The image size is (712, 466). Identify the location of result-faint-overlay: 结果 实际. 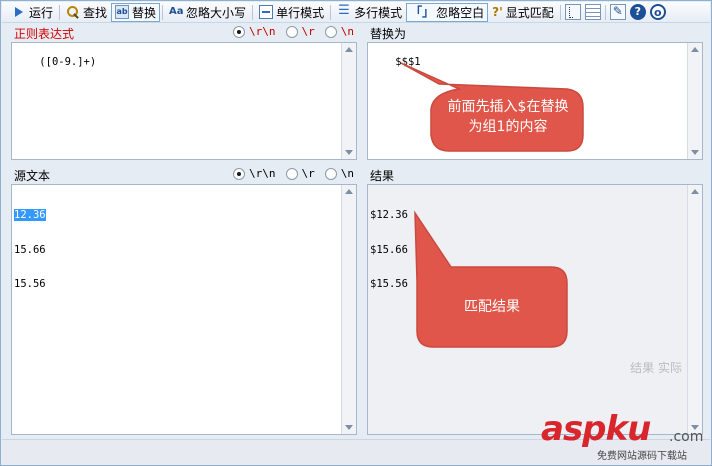
(656, 368).